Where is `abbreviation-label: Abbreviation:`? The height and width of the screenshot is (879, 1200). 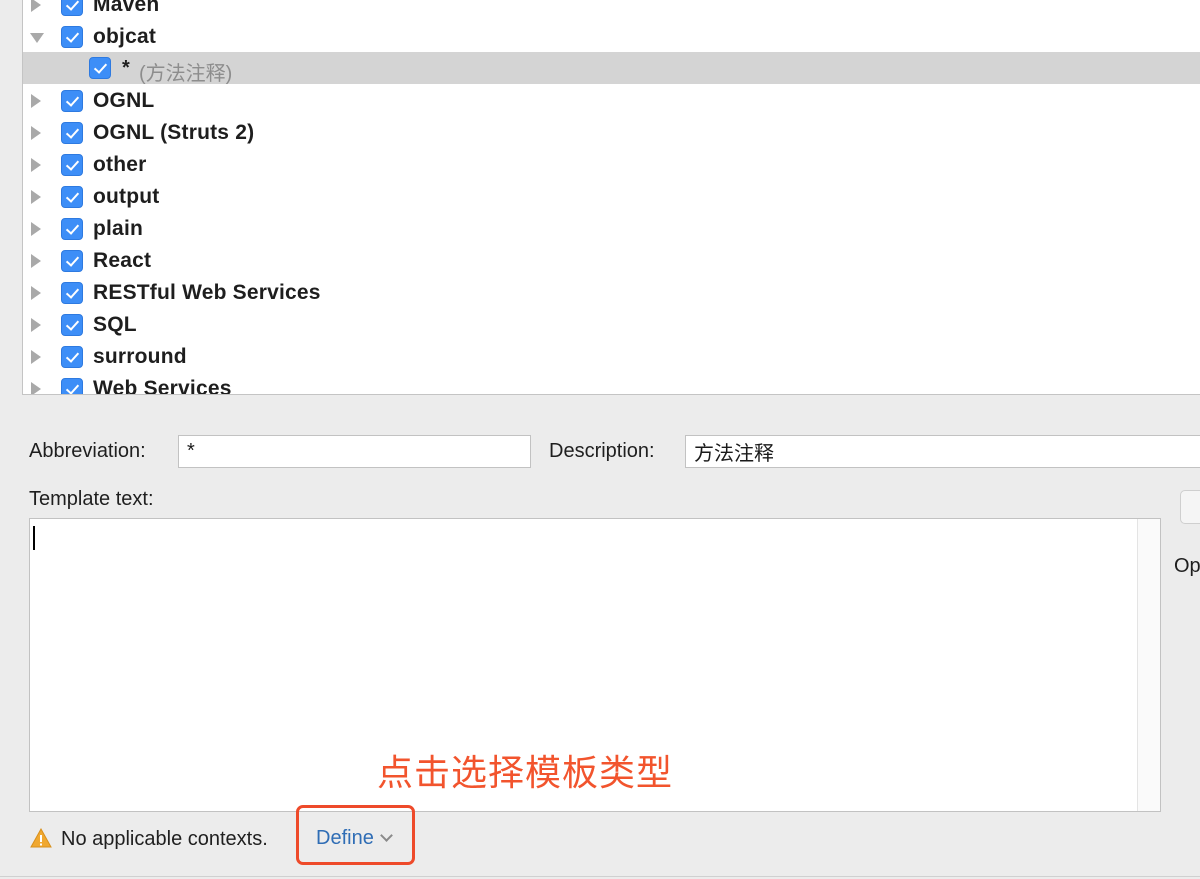 abbreviation-label: Abbreviation: is located at coordinates (87, 451).